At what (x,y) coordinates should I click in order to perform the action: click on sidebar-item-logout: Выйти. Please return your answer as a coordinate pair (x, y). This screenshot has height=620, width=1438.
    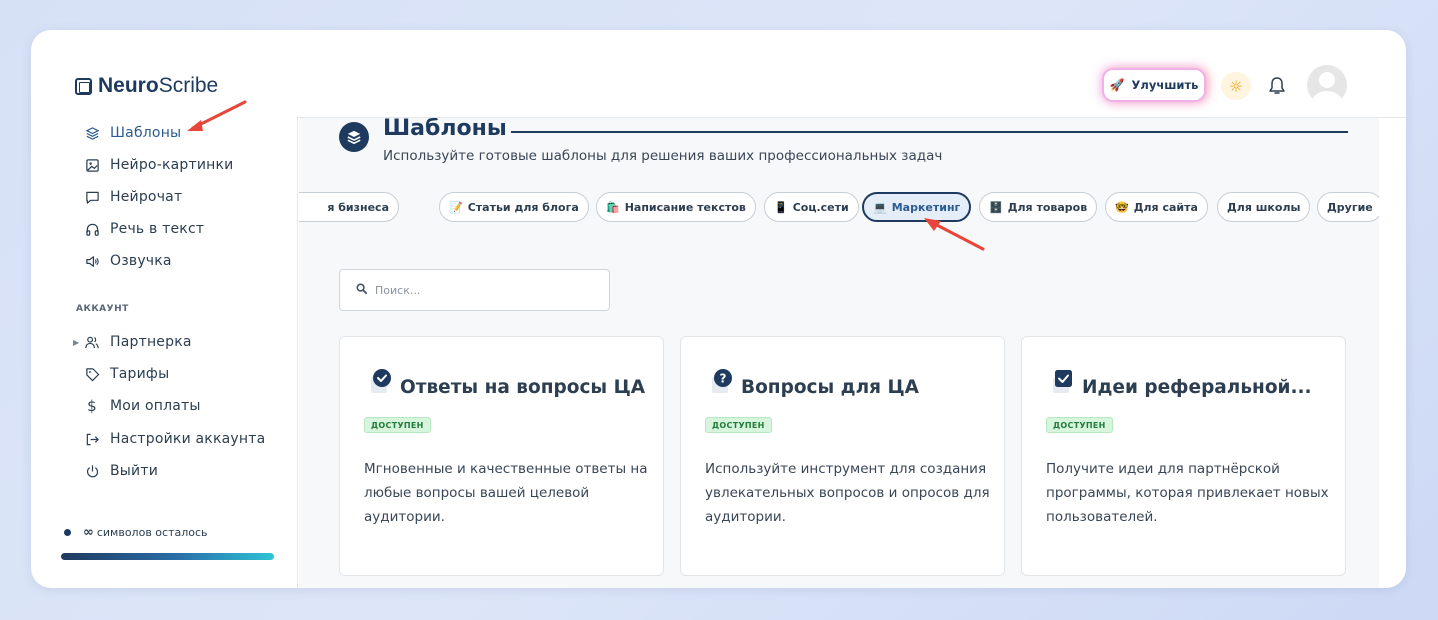
    Looking at the image, I should click on (121, 471).